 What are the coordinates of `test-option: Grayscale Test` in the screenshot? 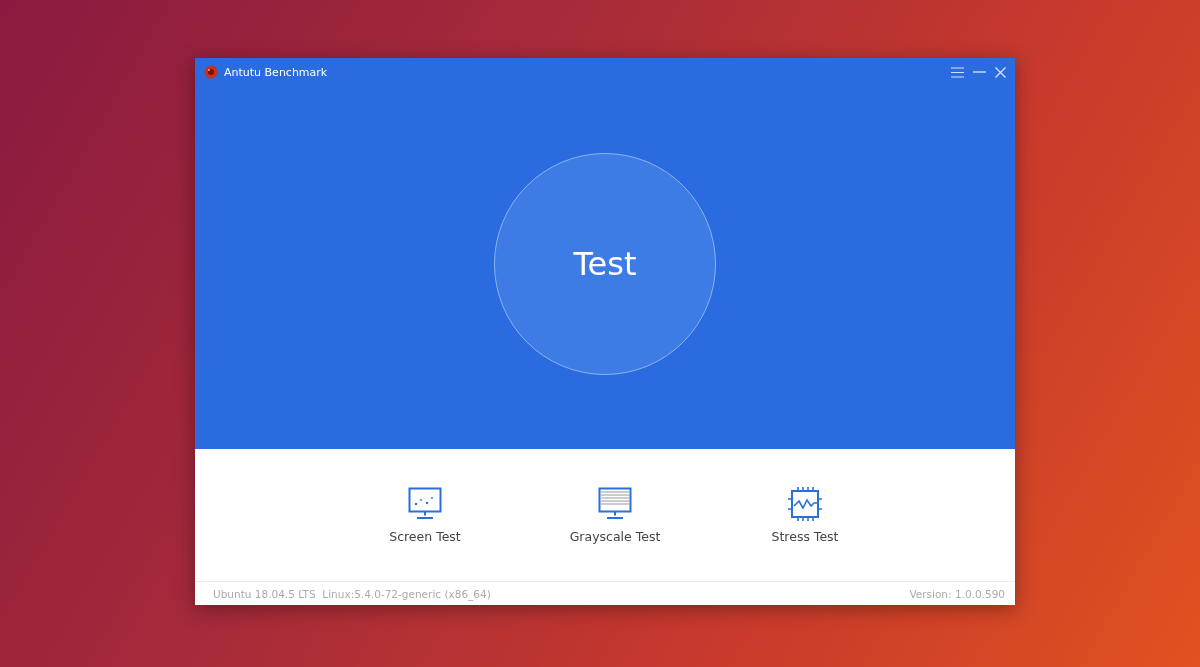 It's located at (615, 515).